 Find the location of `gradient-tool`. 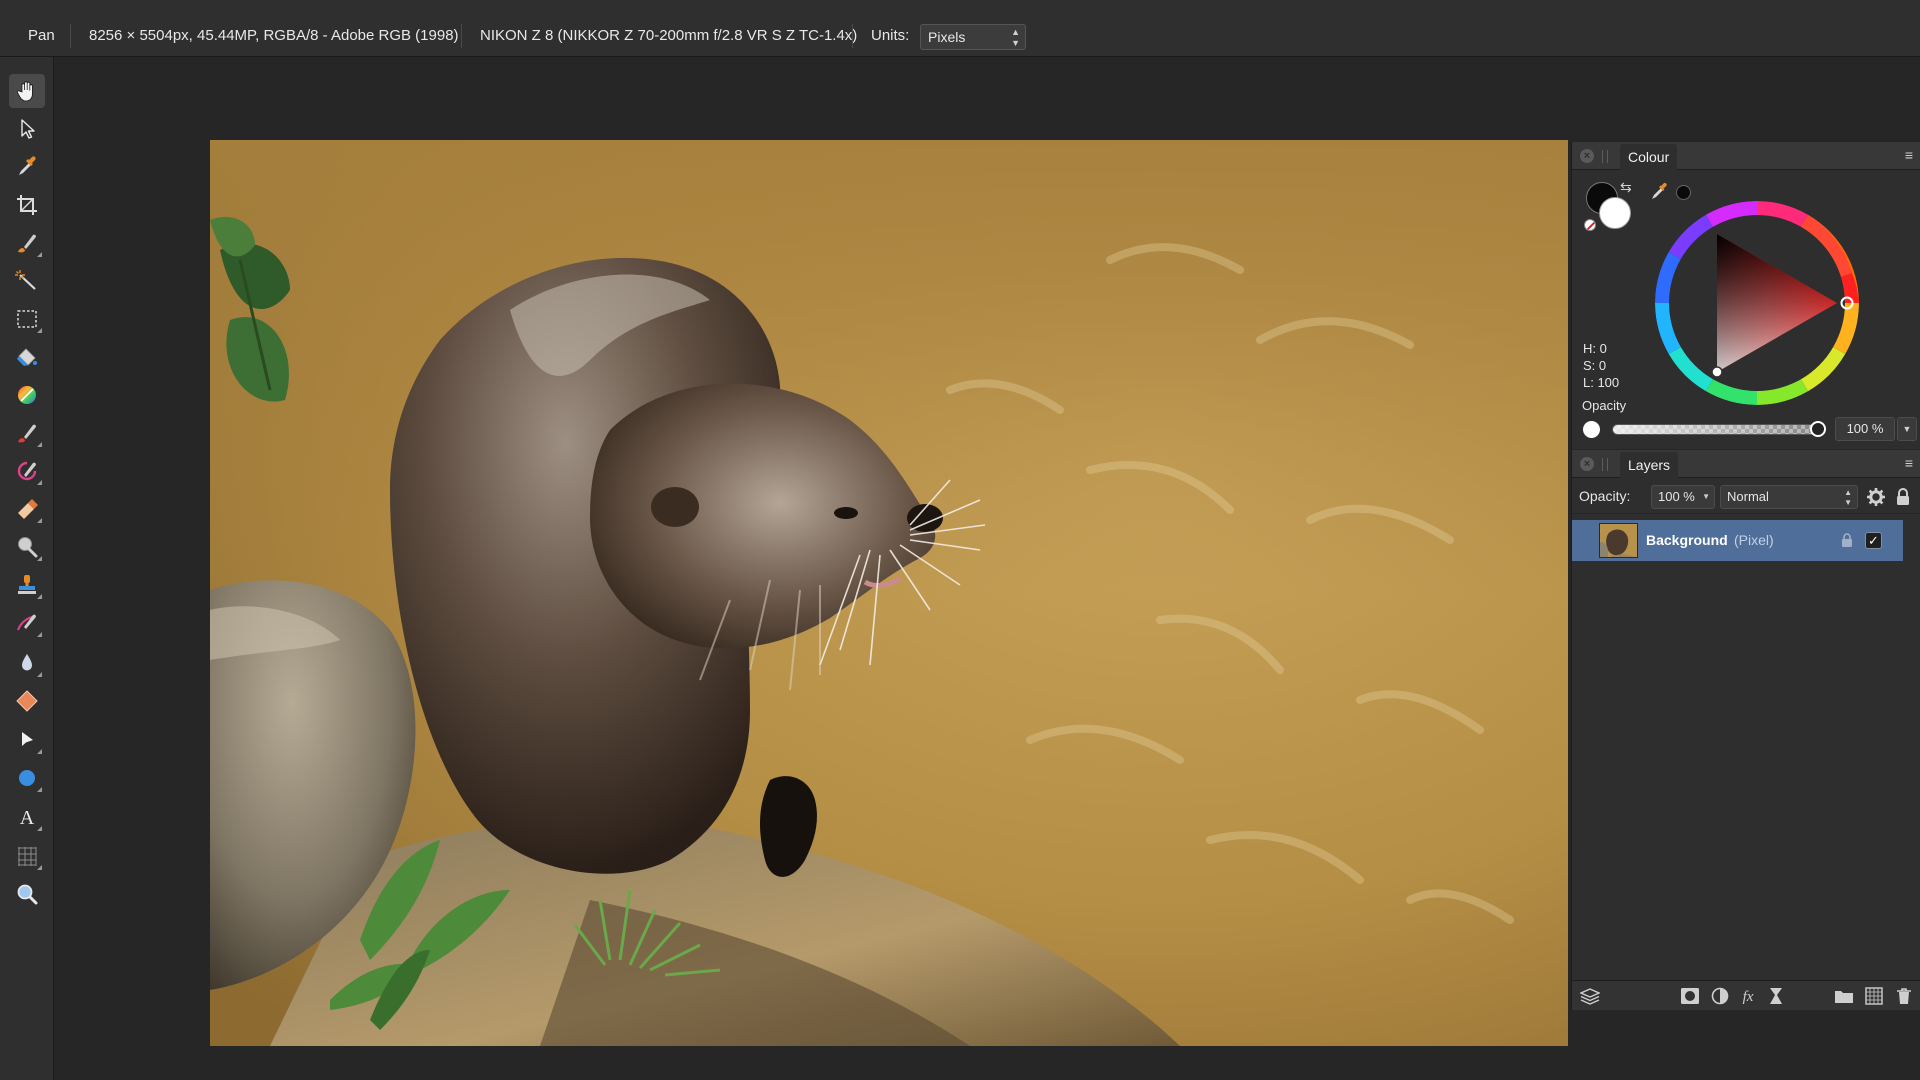

gradient-tool is located at coordinates (27, 395).